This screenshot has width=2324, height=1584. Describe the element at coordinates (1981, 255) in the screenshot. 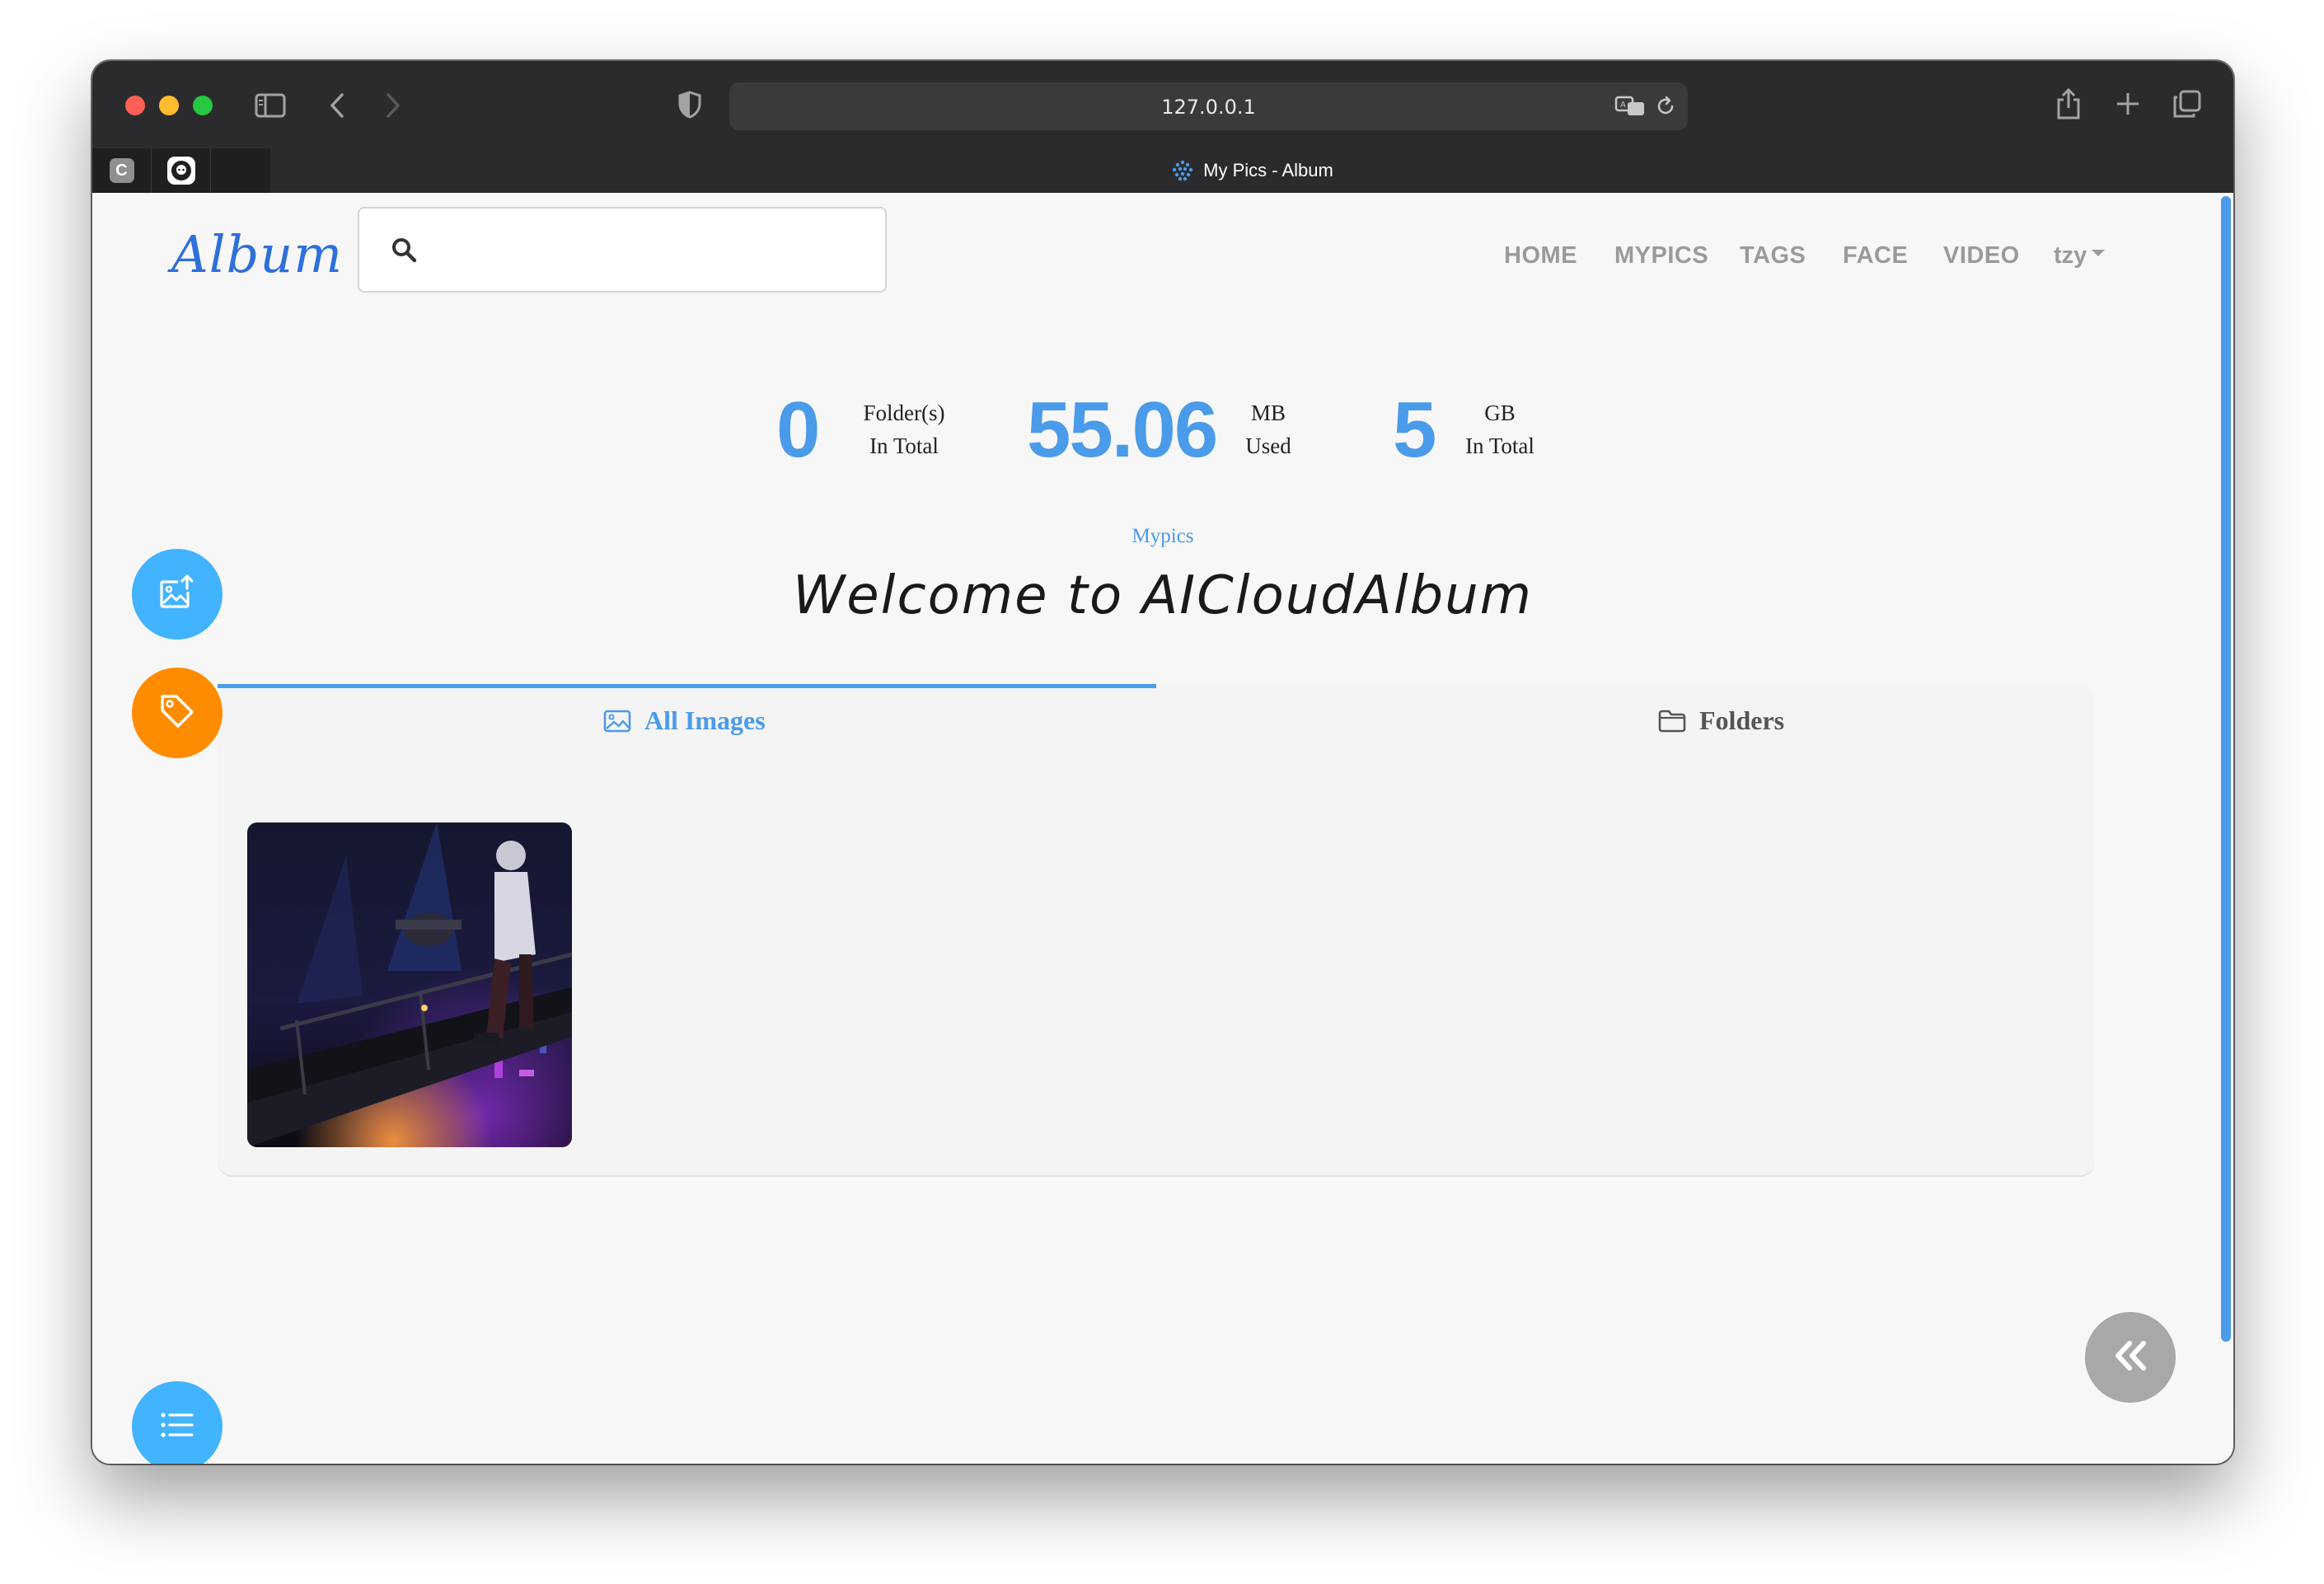

I see `nav-video: VIDEO` at that location.